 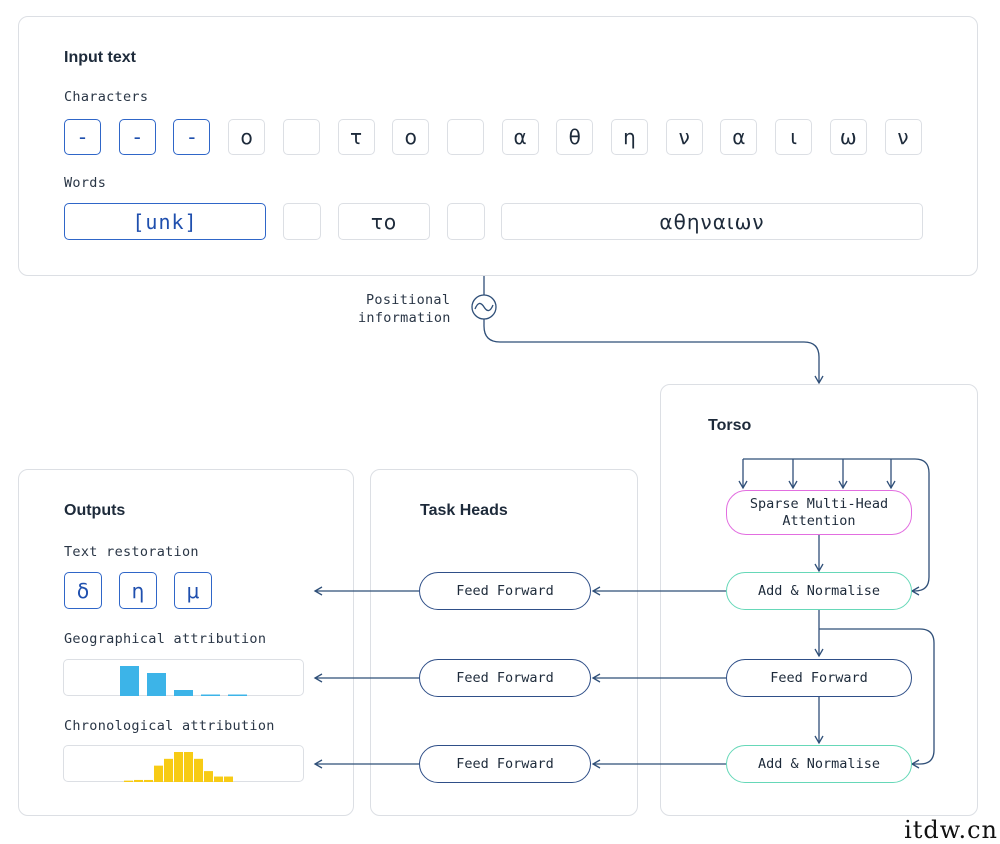 I want to click on torso-feed-forward-node: Feed Forward, so click(x=819, y=678).